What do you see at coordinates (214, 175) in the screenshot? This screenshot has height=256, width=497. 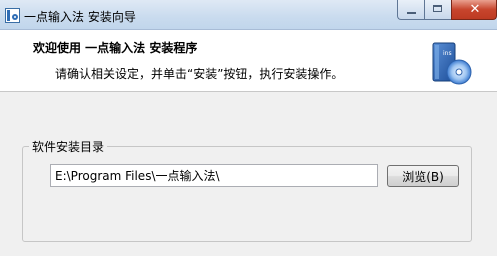 I see `install-path-input` at bounding box center [214, 175].